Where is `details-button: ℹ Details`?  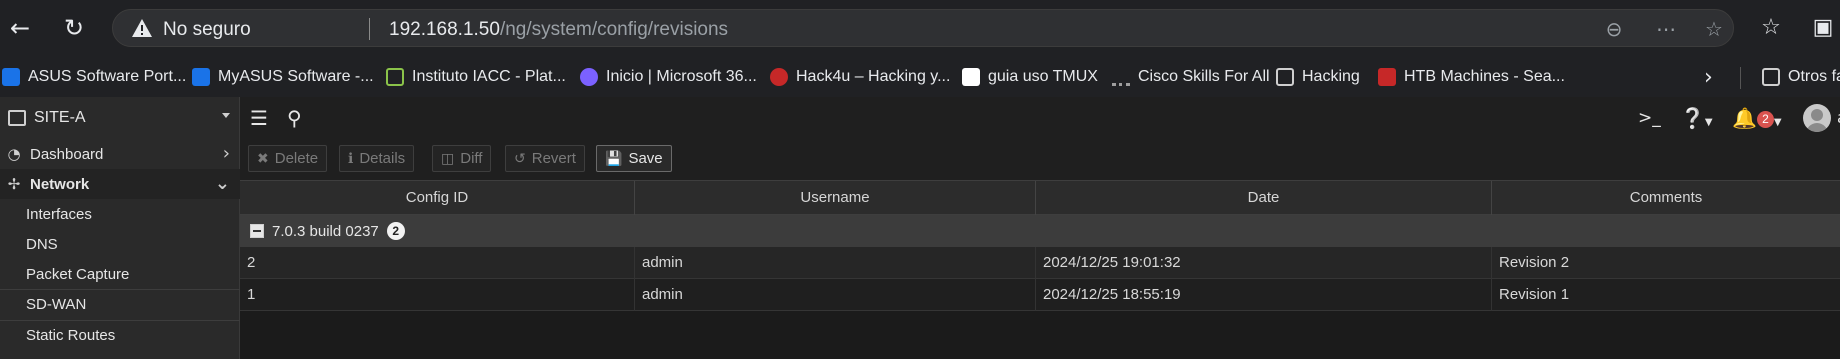
details-button: ℹ Details is located at coordinates (377, 158).